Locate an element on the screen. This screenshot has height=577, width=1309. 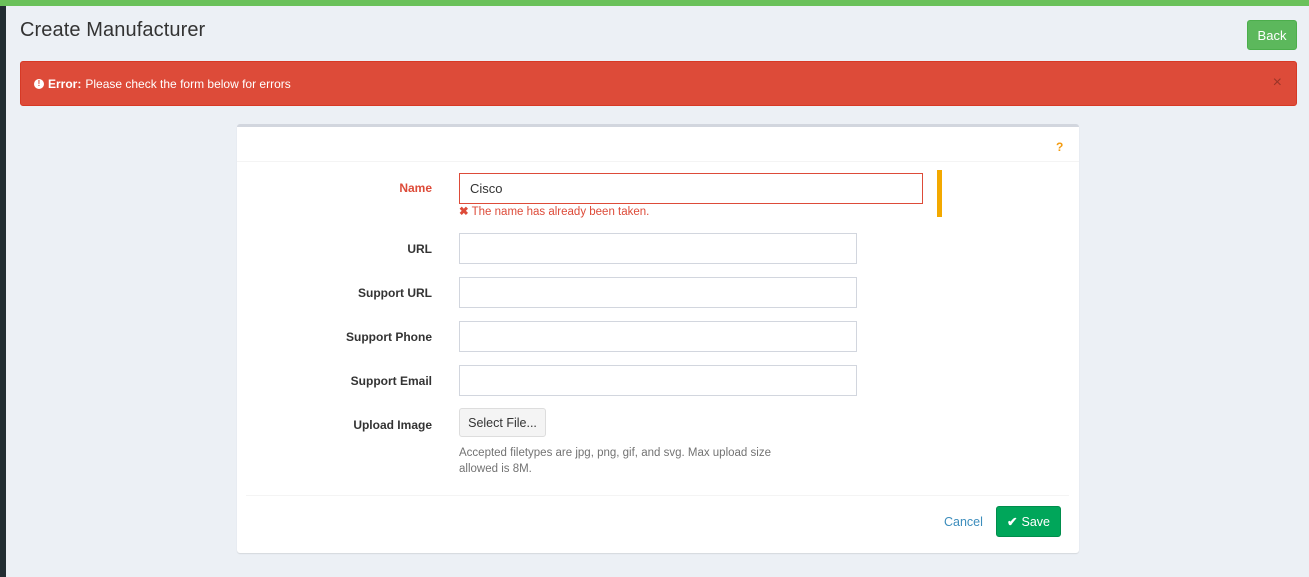
support-email-label: Support Email is located at coordinates (391, 381).